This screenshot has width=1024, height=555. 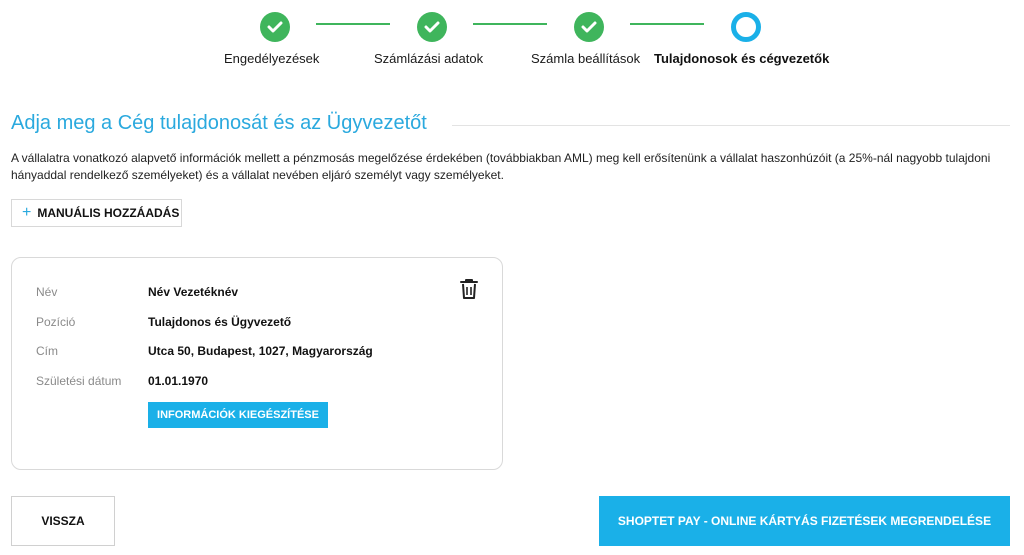 What do you see at coordinates (79, 381) in the screenshot?
I see `field-label-birthdate: Születési dátum` at bounding box center [79, 381].